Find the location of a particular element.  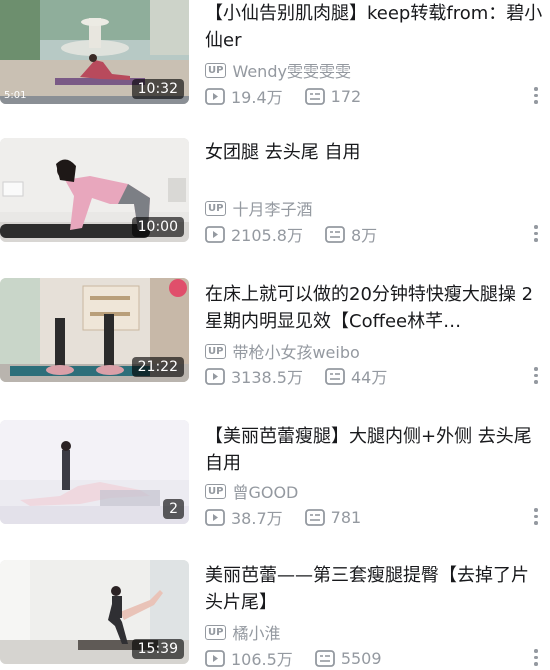

view-count: 106.5万 is located at coordinates (262, 659).